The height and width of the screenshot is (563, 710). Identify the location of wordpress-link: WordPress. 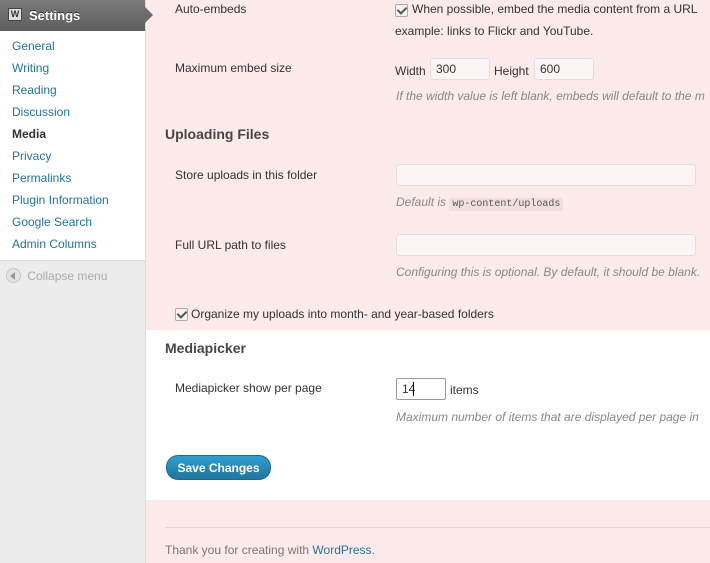
(341, 550).